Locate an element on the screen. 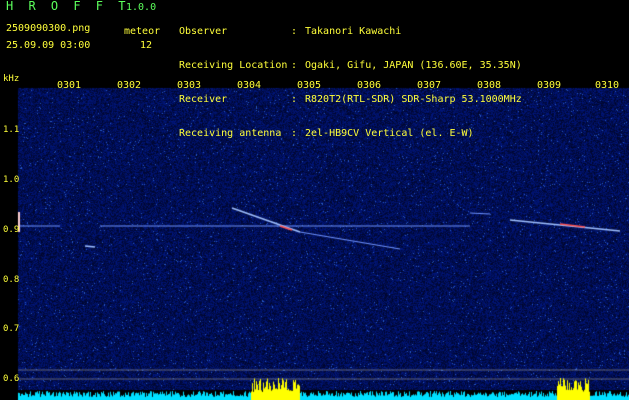  y-tick-label: 0.8 is located at coordinates (11, 280).